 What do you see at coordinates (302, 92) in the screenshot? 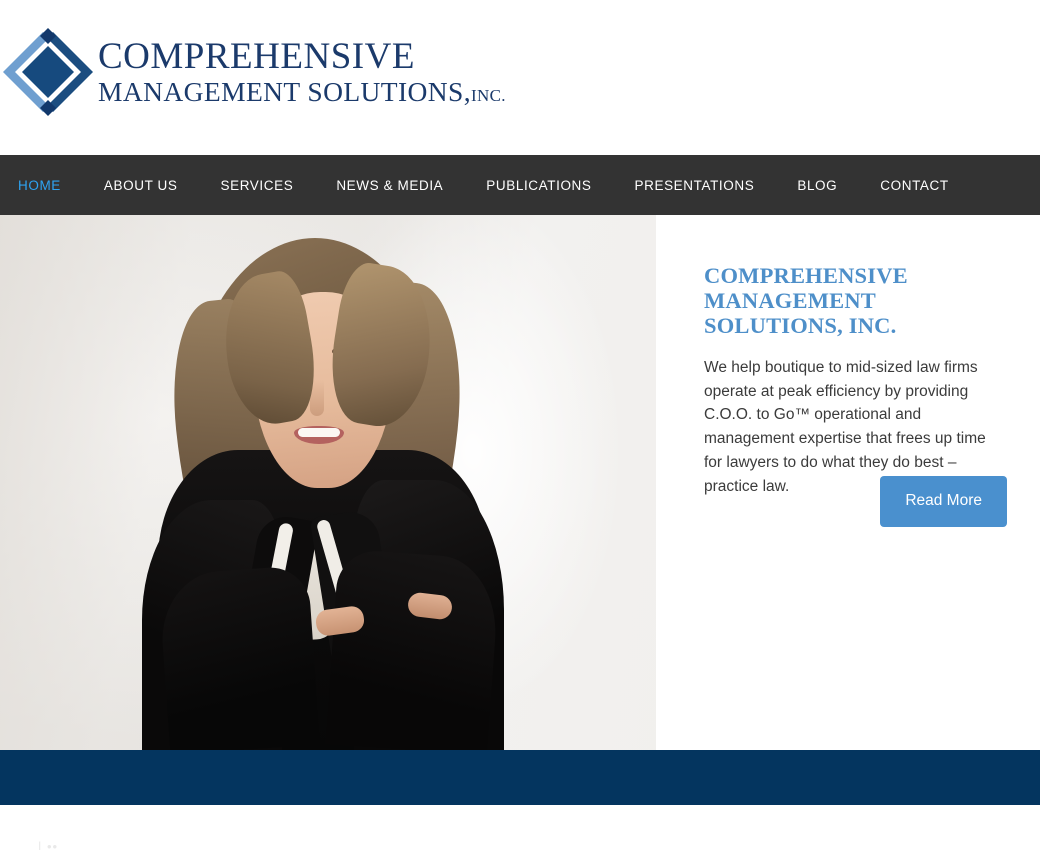
I see `logo-line-2: MANAGEMENT SOLUTIONS,INC.` at bounding box center [302, 92].